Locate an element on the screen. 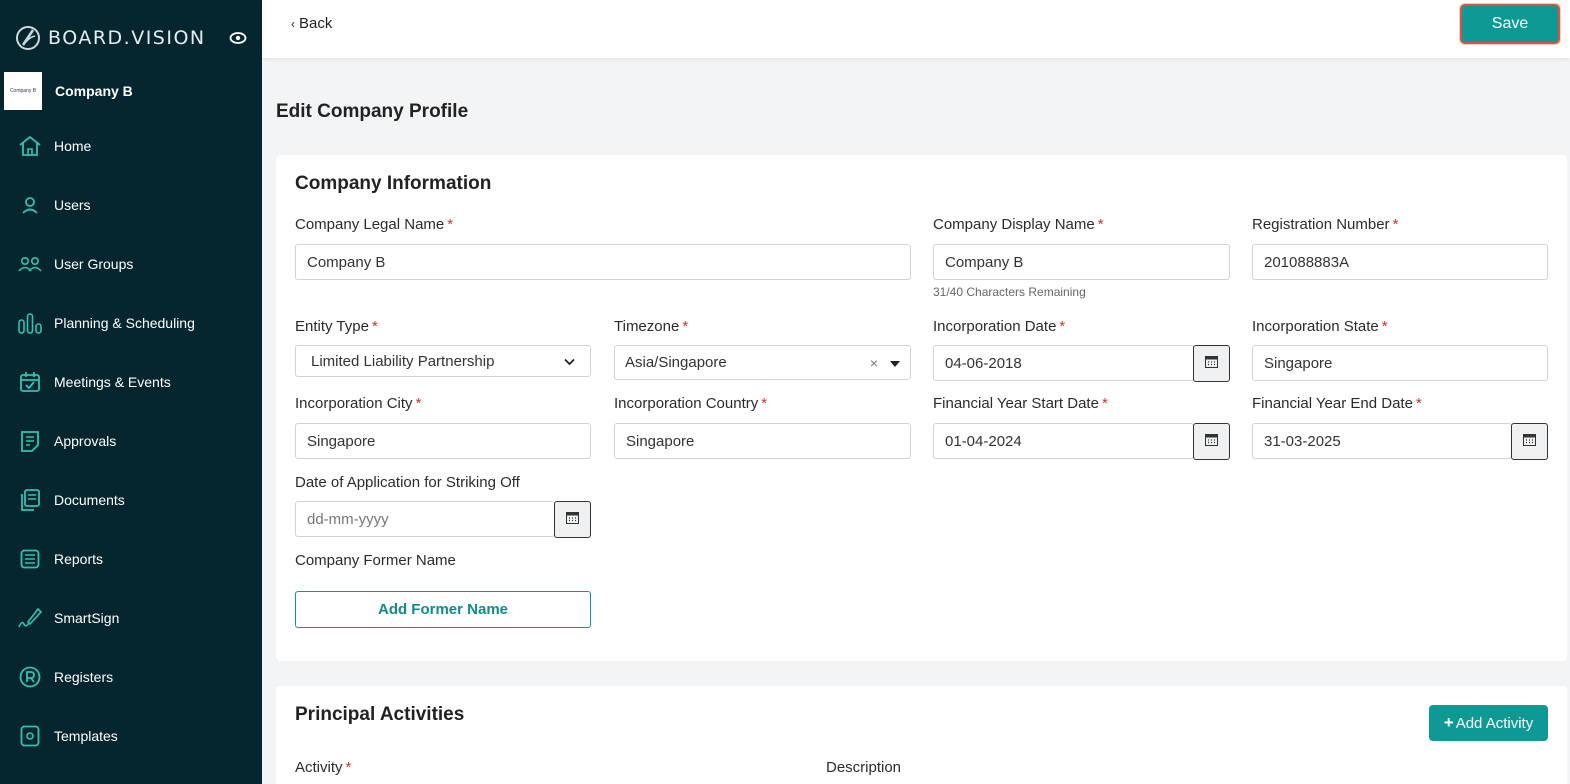 The height and width of the screenshot is (784, 1570). add-former-name-button: Add Former Name is located at coordinates (443, 609).